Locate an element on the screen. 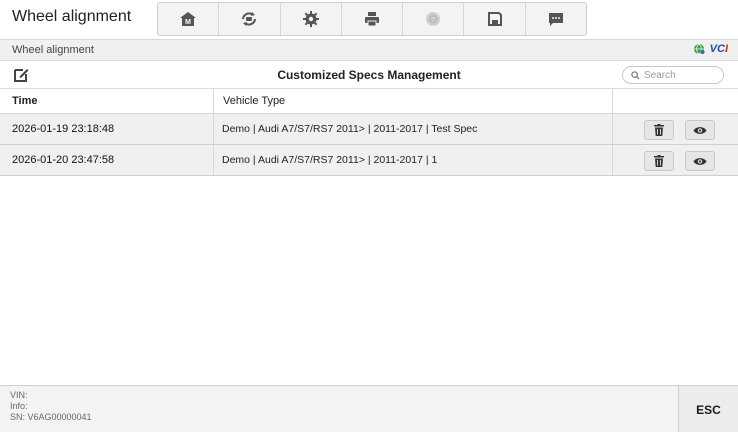 Image resolution: width=738 pixels, height=432 pixels. vehicle-info: VIN: Info: SN: V6AG00000041 is located at coordinates (51, 406).